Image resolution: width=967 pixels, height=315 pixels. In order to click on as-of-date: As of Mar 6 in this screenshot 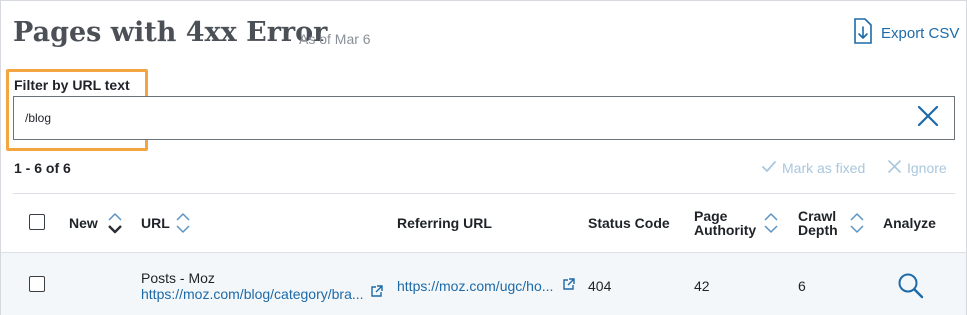, I will do `click(335, 39)`.